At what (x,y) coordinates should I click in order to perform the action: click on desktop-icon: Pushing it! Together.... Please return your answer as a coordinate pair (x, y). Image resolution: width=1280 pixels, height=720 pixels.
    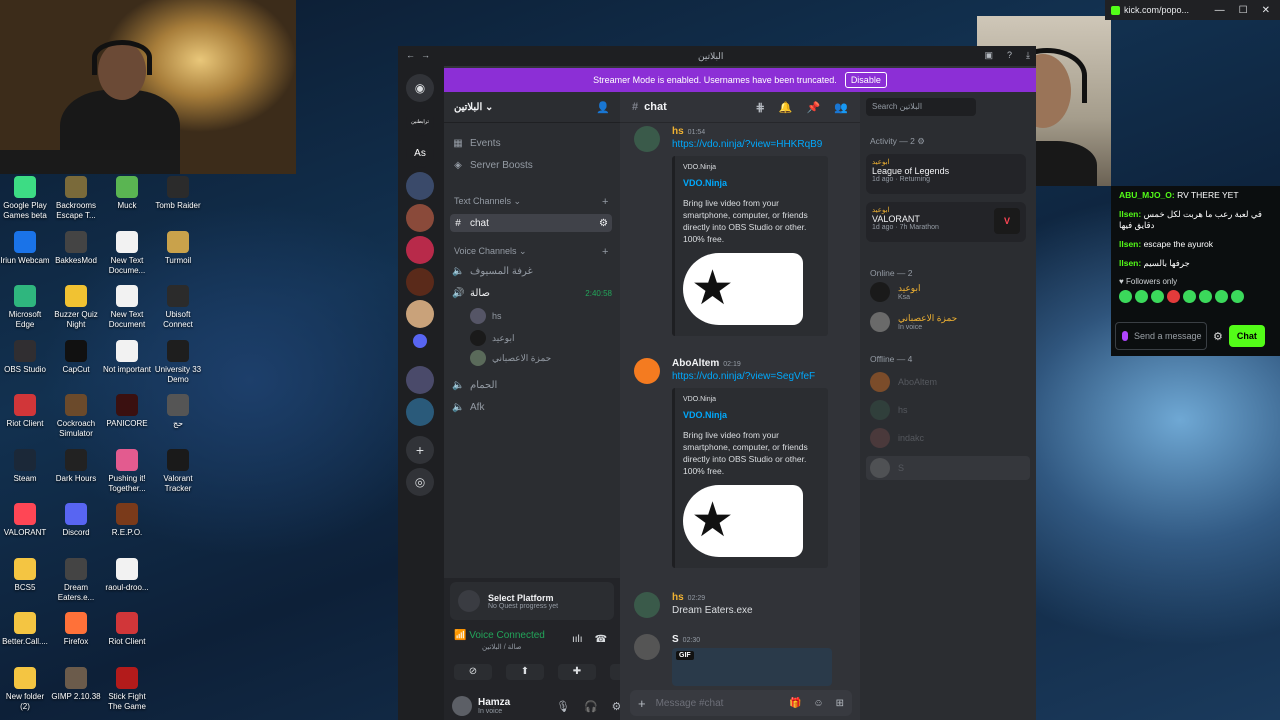
    Looking at the image, I should click on (127, 471).